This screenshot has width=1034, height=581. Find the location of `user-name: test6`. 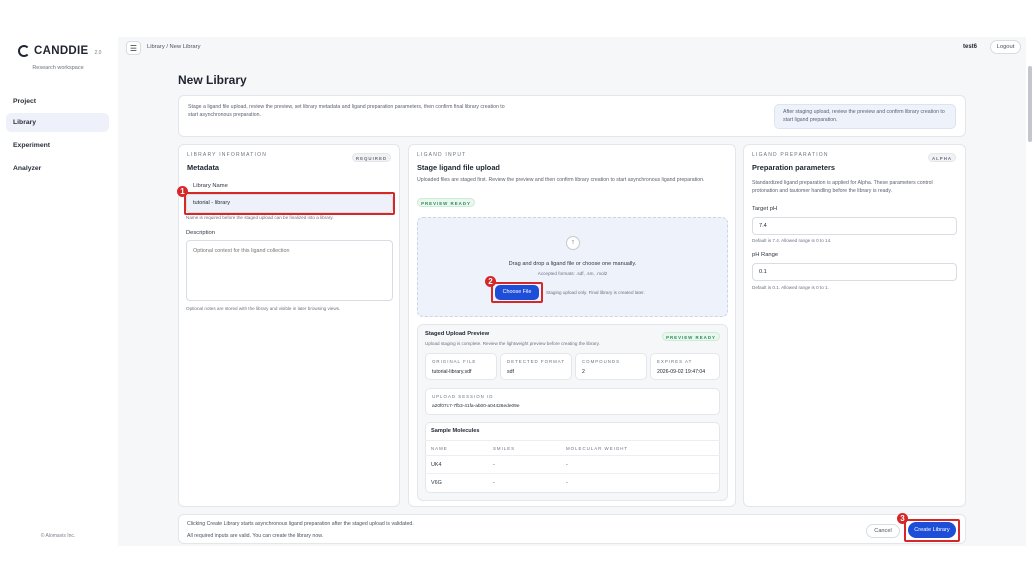

user-name: test6 is located at coordinates (970, 47).